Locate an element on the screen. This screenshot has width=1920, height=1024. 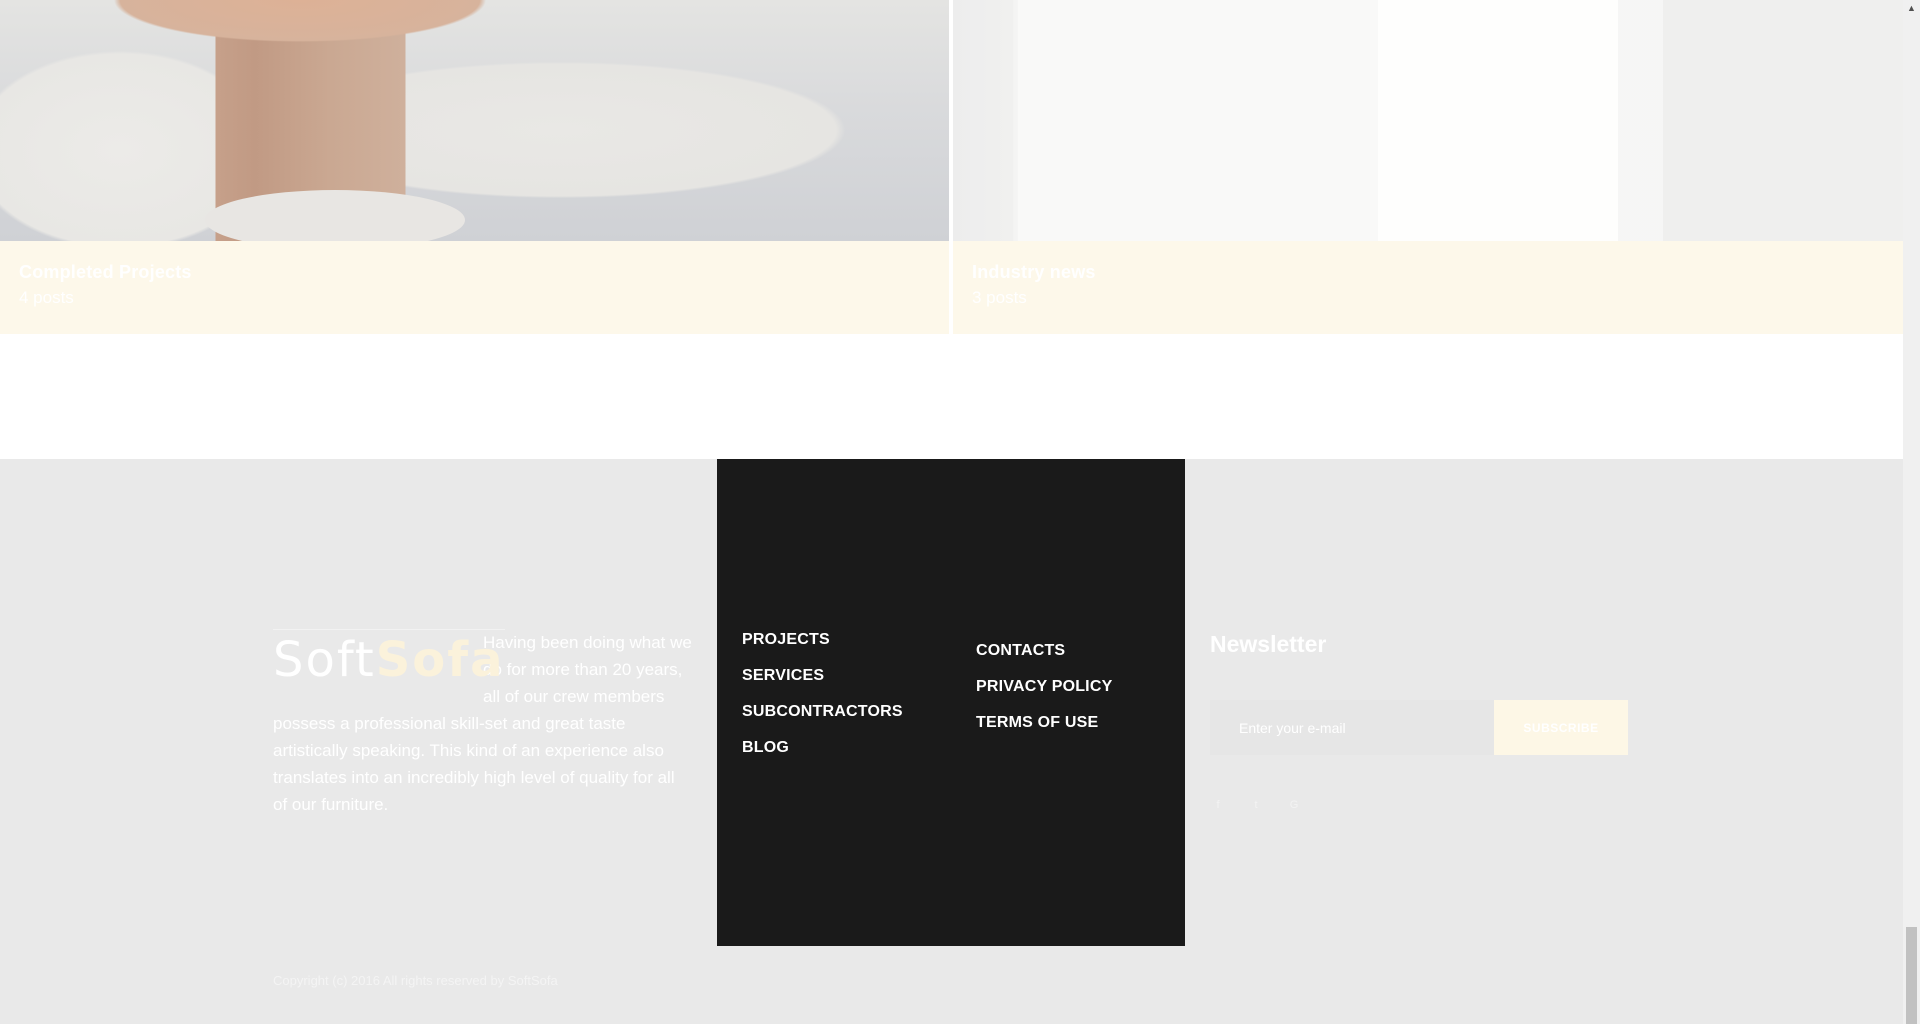
footer-link-services: SERVICES is located at coordinates (822, 676).